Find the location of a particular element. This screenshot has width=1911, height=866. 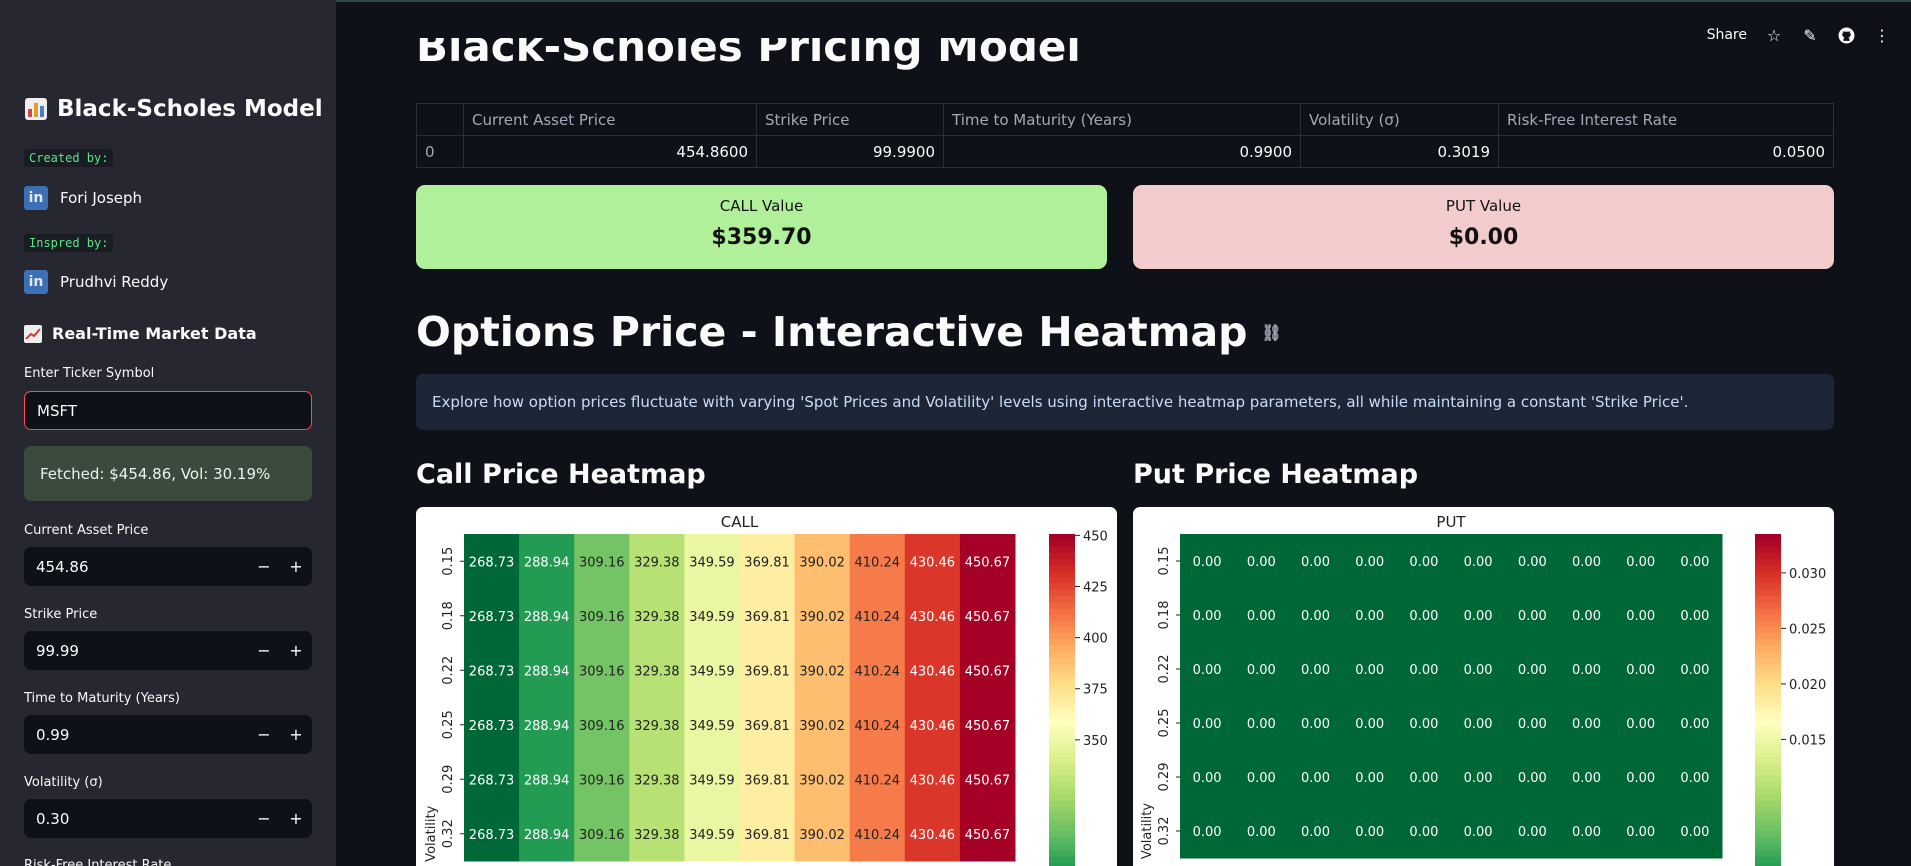

anchor-link-icon: ⛓ is located at coordinates (1272, 332).